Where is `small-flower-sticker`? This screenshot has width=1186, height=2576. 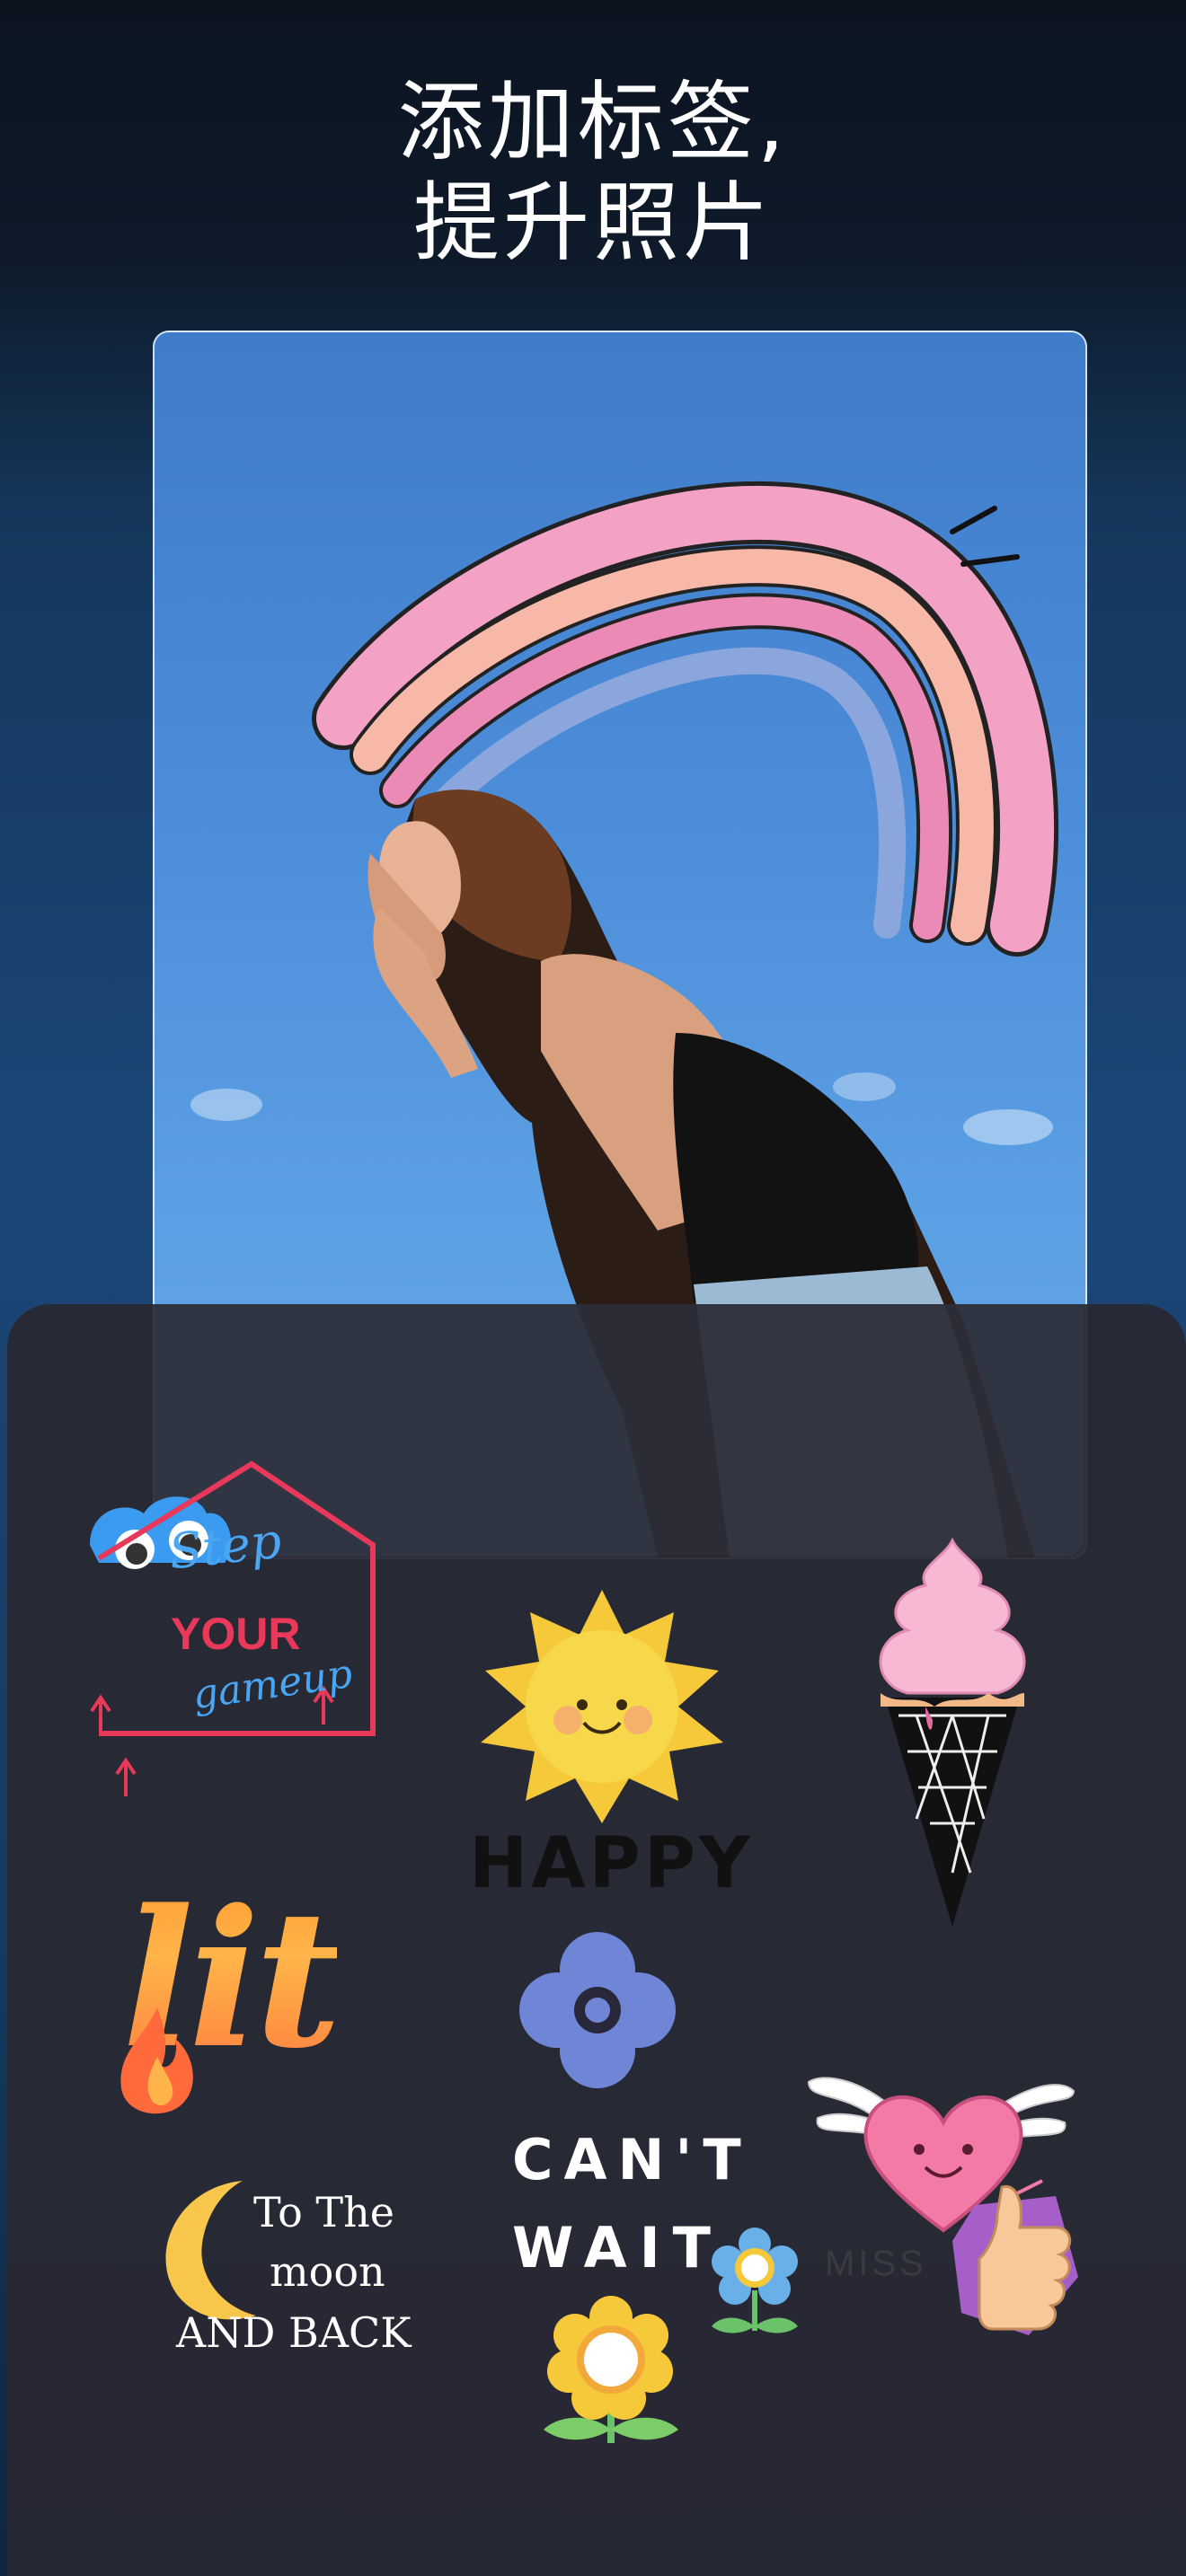 small-flower-sticker is located at coordinates (755, 2284).